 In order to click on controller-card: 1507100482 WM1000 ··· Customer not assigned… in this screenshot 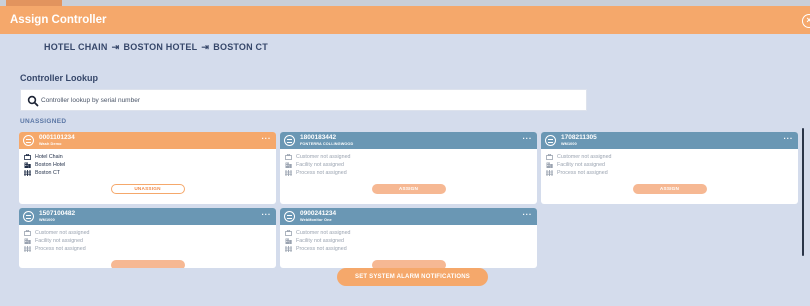, I will do `click(147, 238)`.